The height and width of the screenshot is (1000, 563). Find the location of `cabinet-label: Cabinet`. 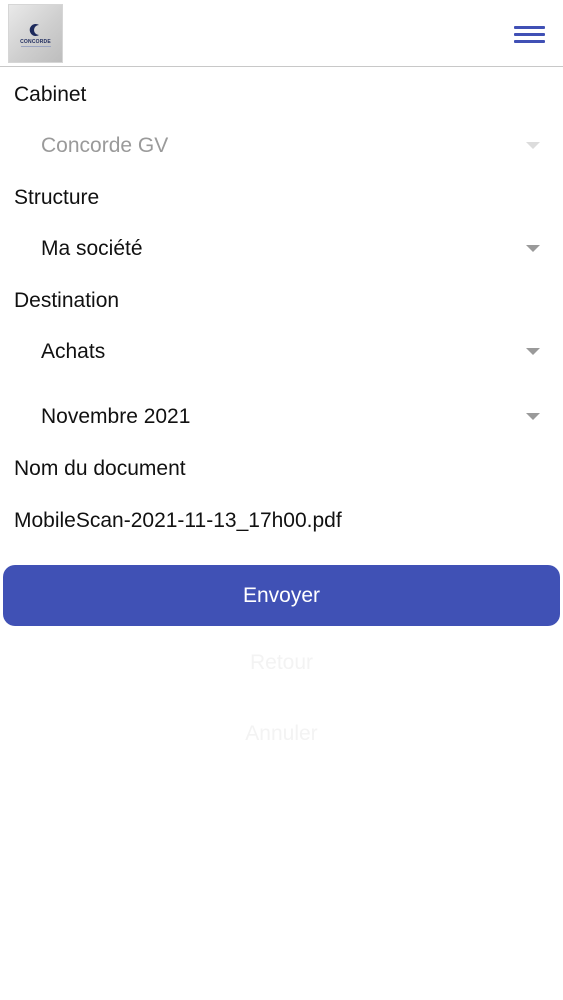

cabinet-label: Cabinet is located at coordinates (50, 94).